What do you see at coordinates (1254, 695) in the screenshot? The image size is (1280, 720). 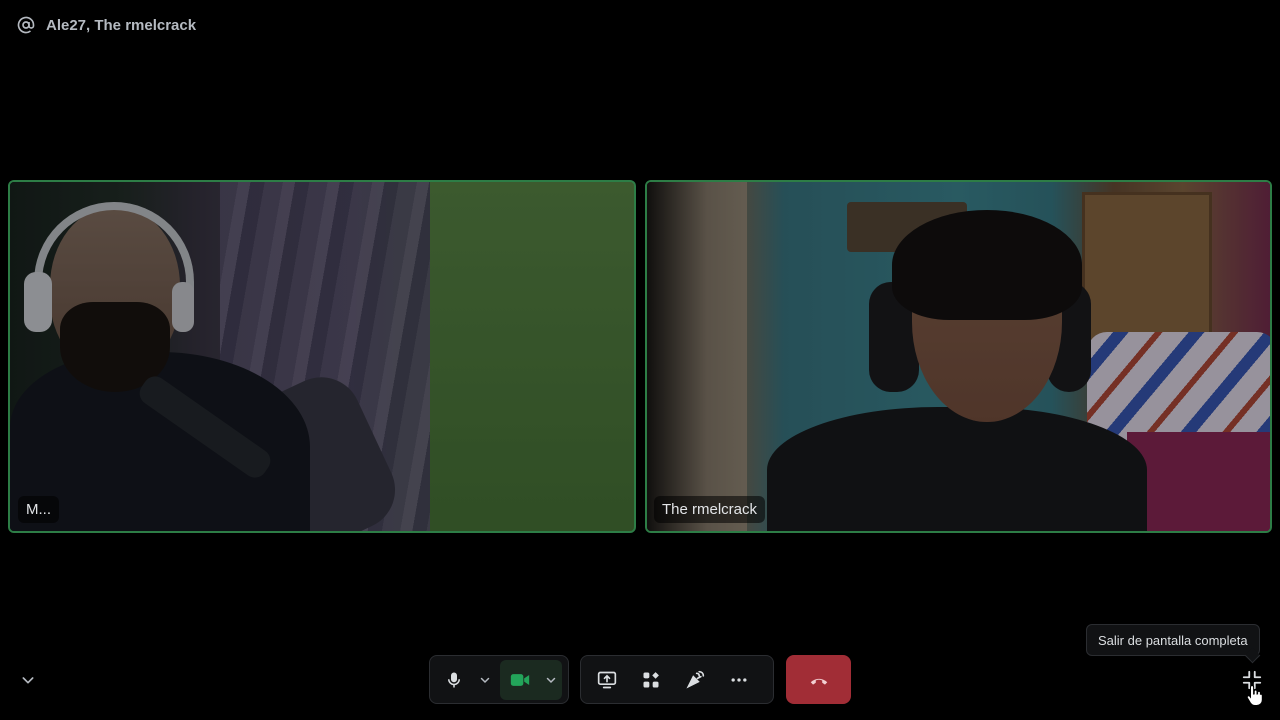 I see `hand-cursor-icon` at bounding box center [1254, 695].